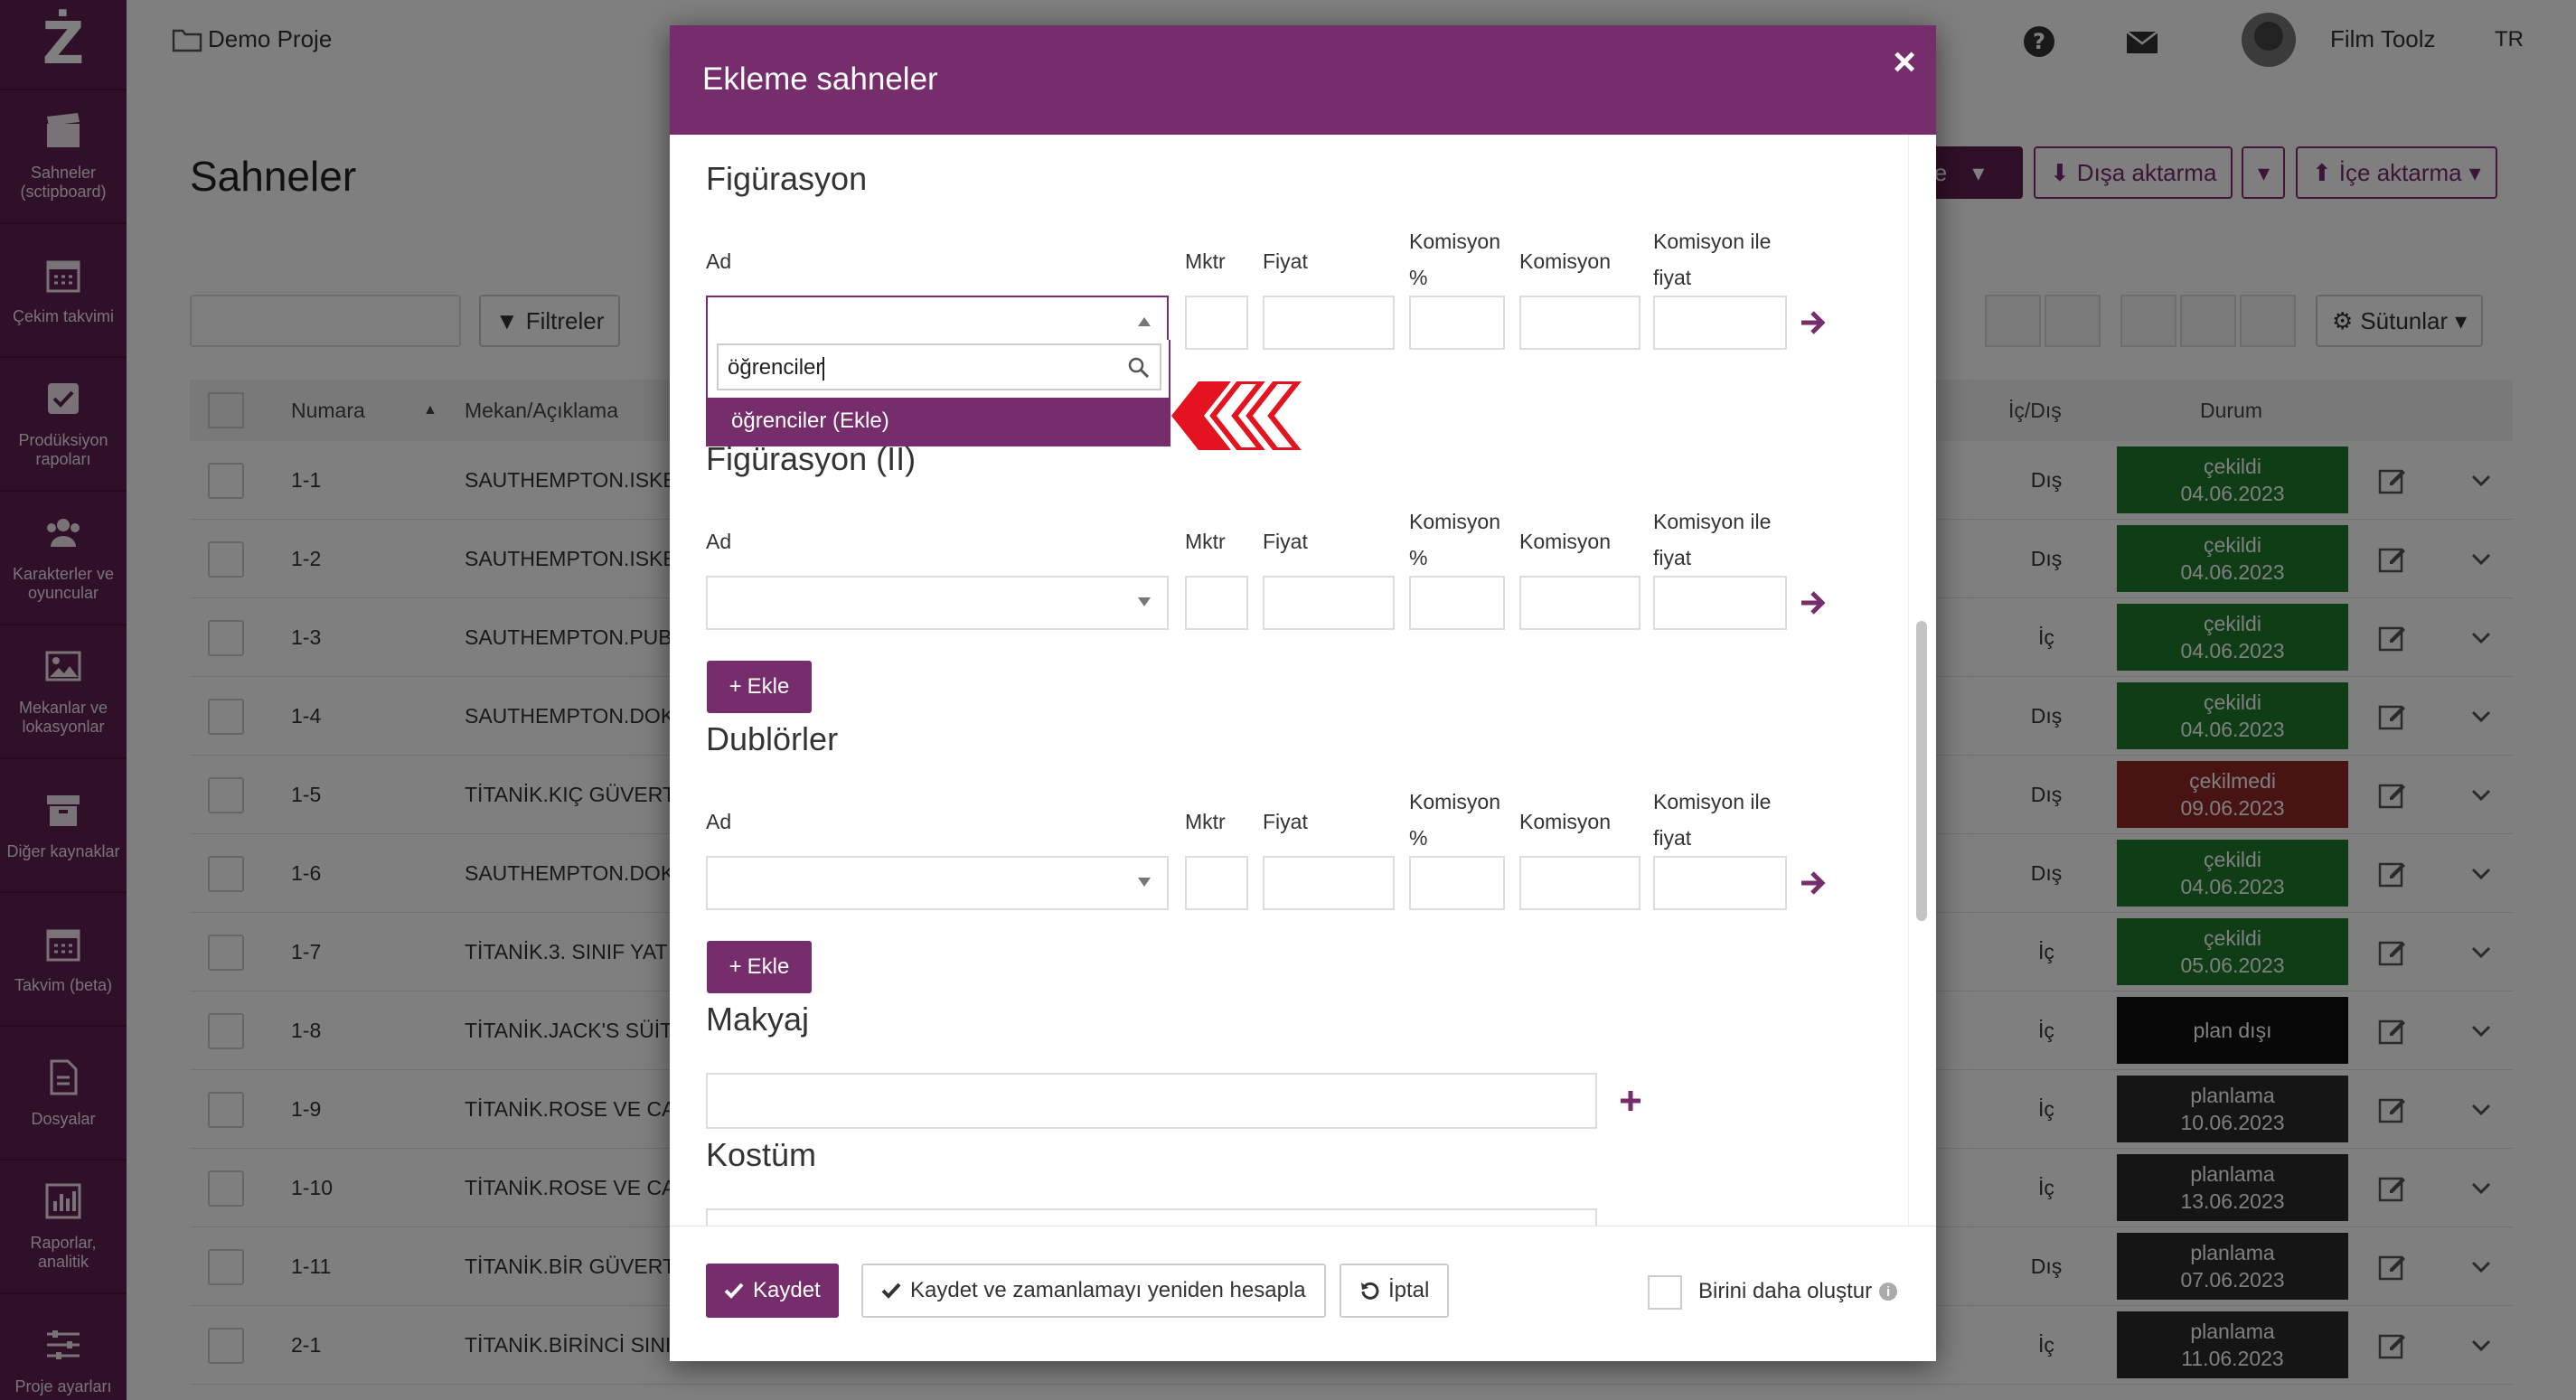  What do you see at coordinates (938, 393) in the screenshot?
I see `figurasyon-dropdown-panel: öğrenciler öğrenciler (Ekle)` at bounding box center [938, 393].